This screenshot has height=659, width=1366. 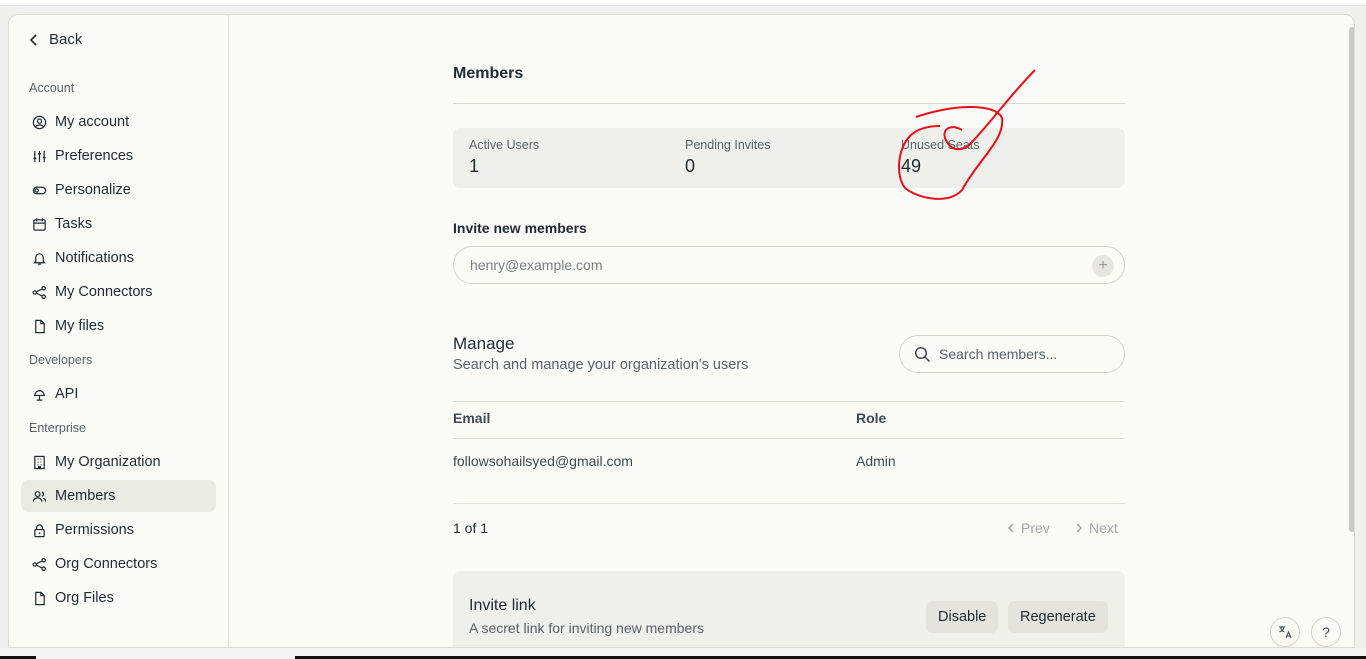 I want to click on sidebar-item-label: Members, so click(x=85, y=496).